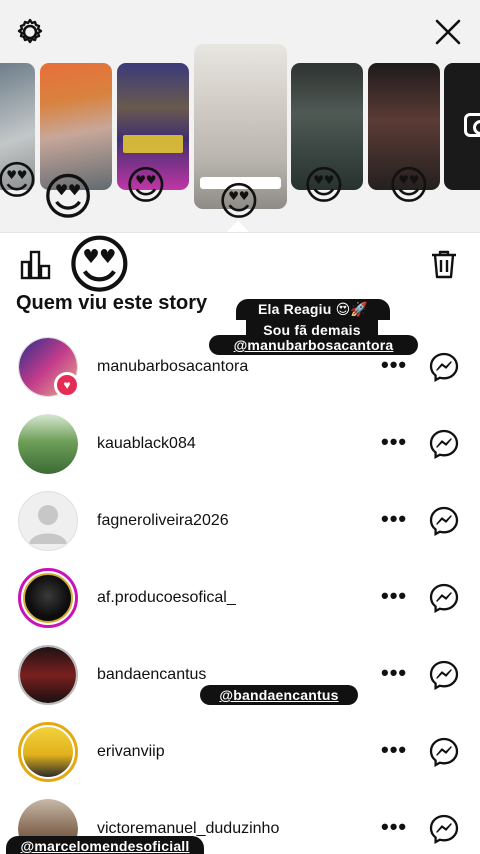 The width and height of the screenshot is (480, 854). Describe the element at coordinates (472, 125) in the screenshot. I see `camera-icon` at that location.